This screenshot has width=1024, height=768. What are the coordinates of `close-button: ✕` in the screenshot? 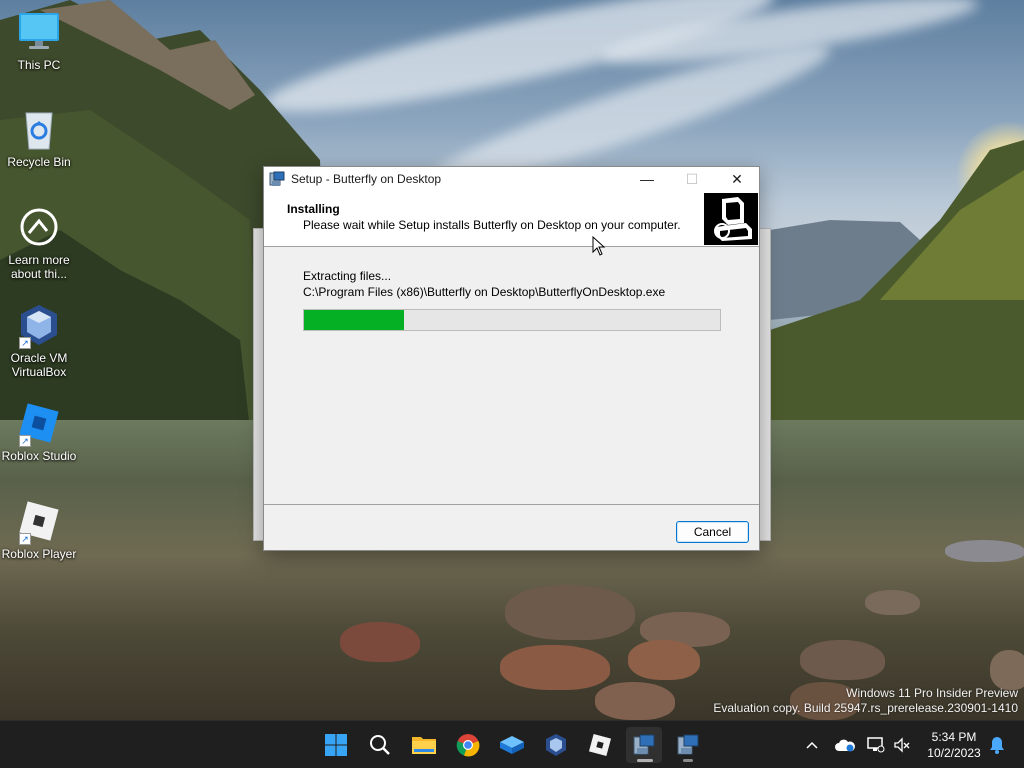 It's located at (737, 179).